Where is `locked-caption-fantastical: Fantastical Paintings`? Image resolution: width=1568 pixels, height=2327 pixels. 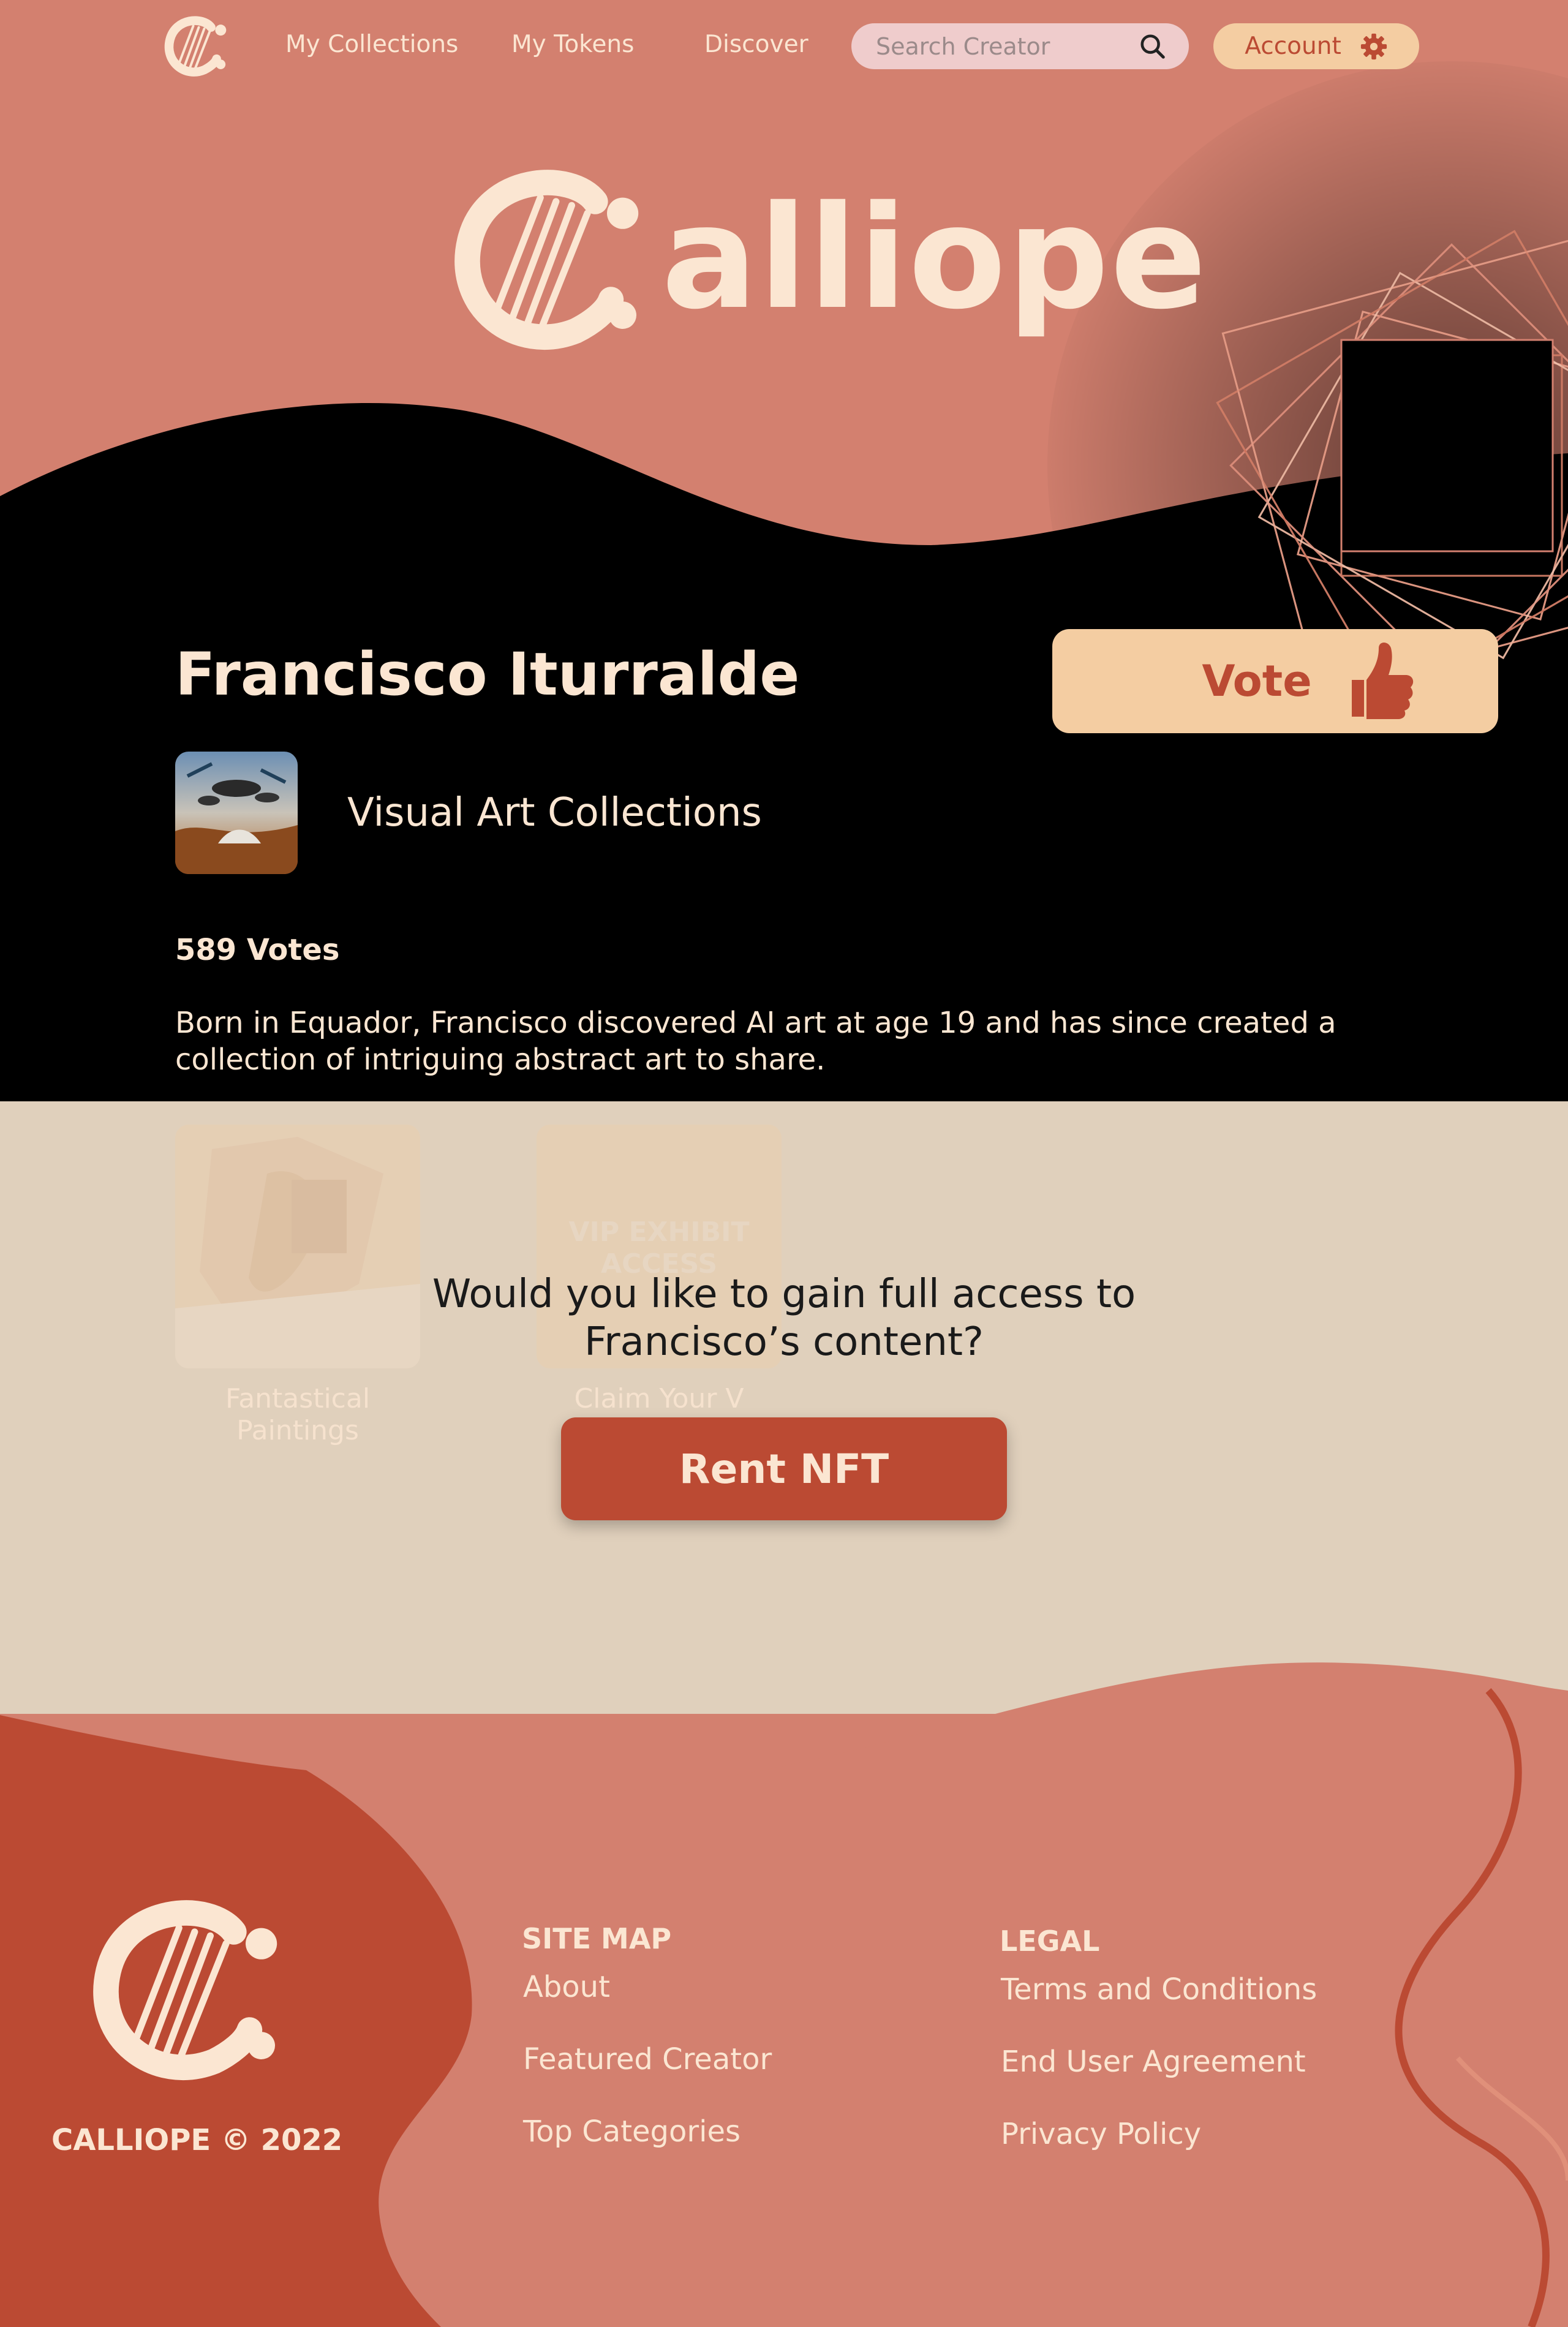 locked-caption-fantastical: Fantastical Paintings is located at coordinates (298, 1414).